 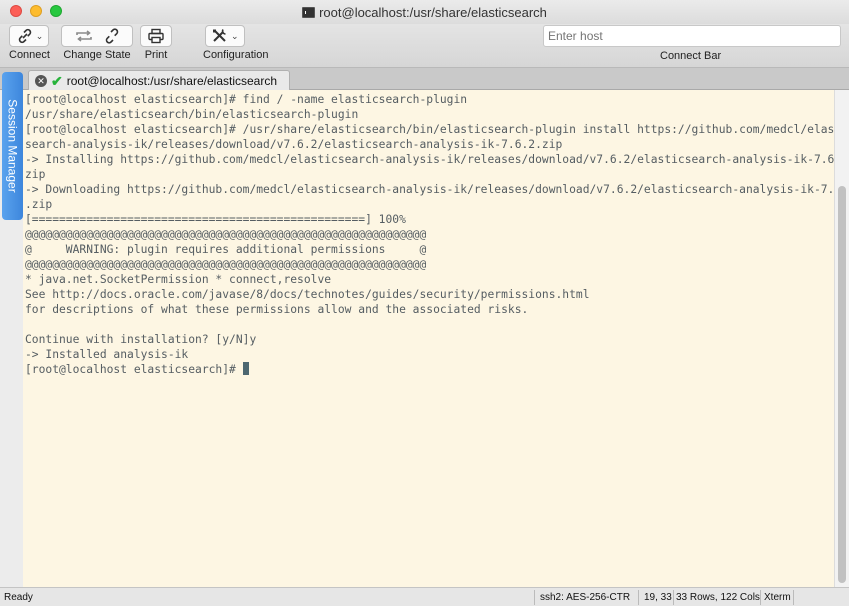 I want to click on configuration-label: Configuration, so click(x=236, y=55).